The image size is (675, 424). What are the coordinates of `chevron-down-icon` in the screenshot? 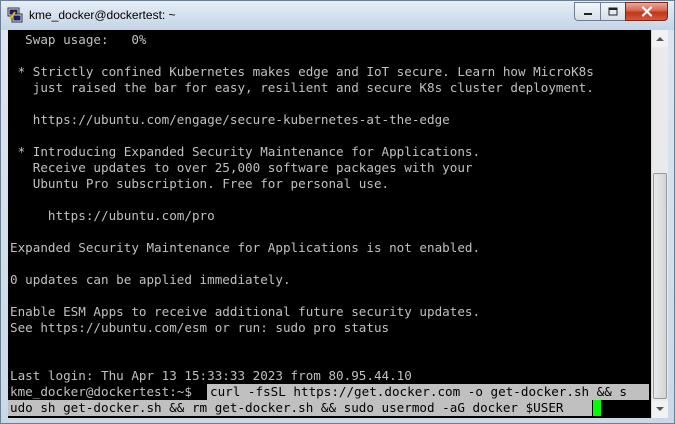 It's located at (660, 409).